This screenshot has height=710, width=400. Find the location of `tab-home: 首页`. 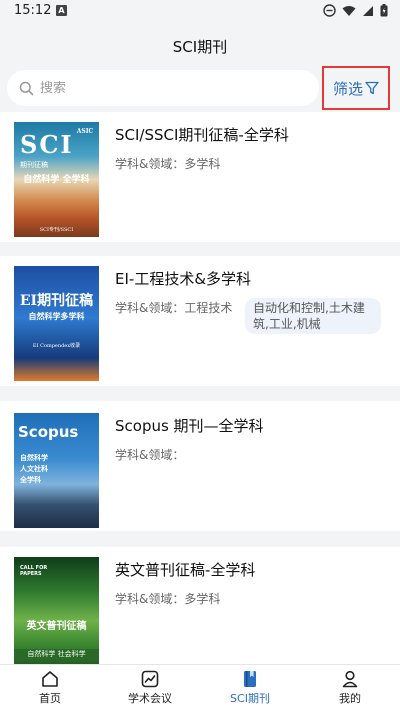

tab-home: 首页 is located at coordinates (50, 687).